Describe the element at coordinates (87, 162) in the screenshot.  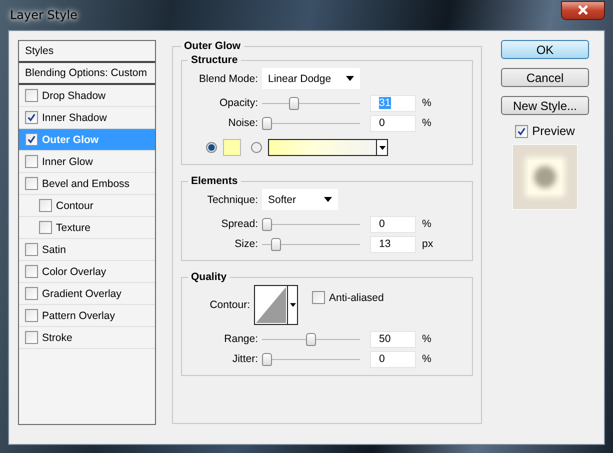
I see `sidebar-item: Inner Glow` at that location.